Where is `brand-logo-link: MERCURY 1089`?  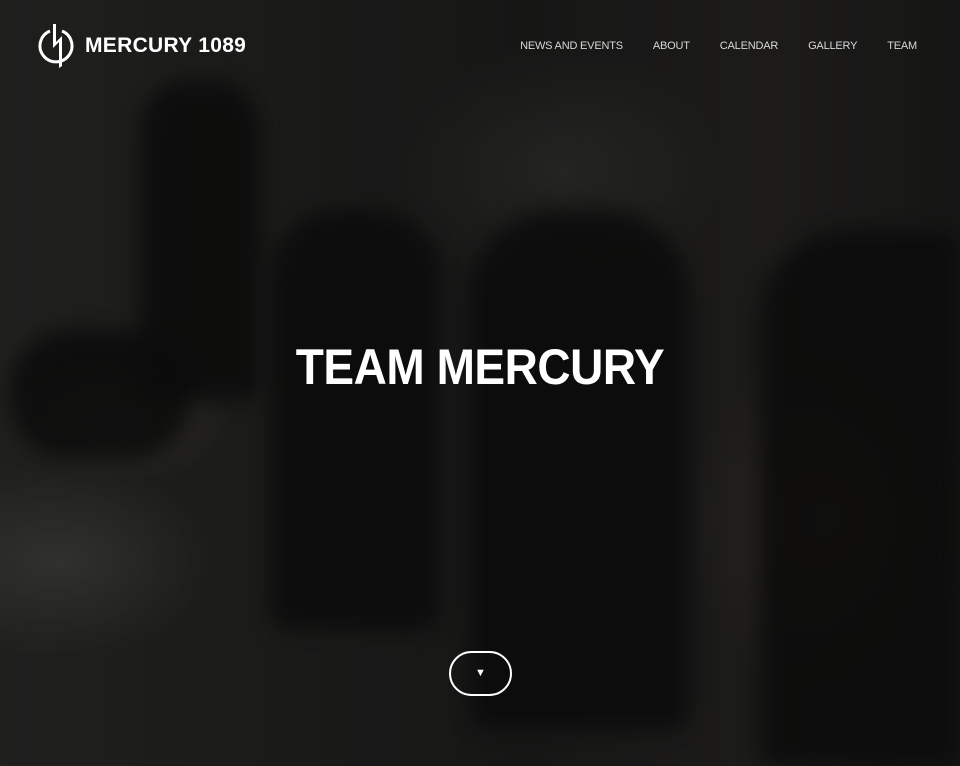
brand-logo-link: MERCURY 1089 is located at coordinates (141, 46).